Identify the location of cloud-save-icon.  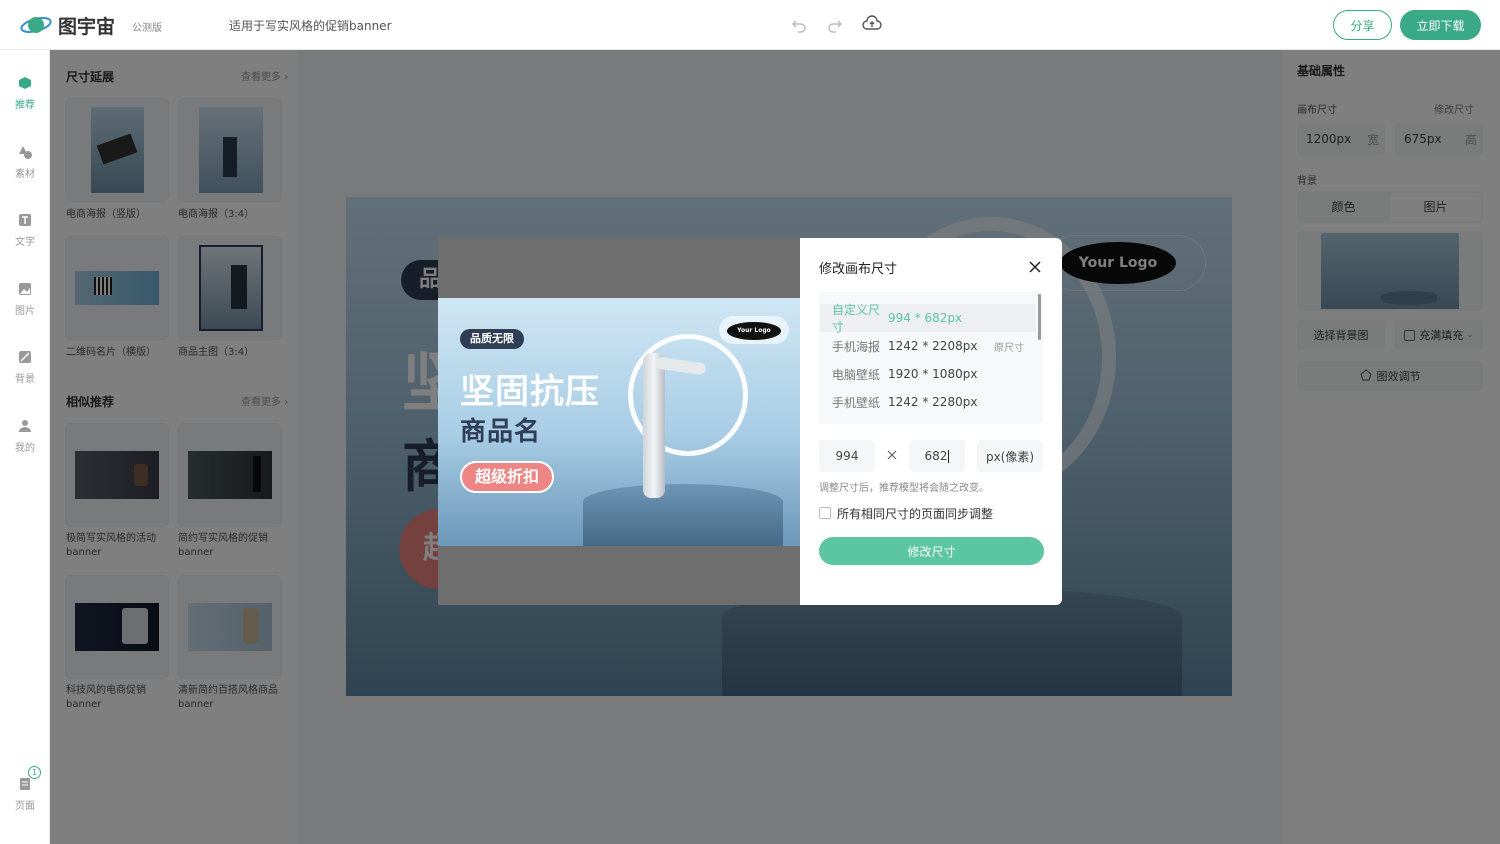
(872, 24).